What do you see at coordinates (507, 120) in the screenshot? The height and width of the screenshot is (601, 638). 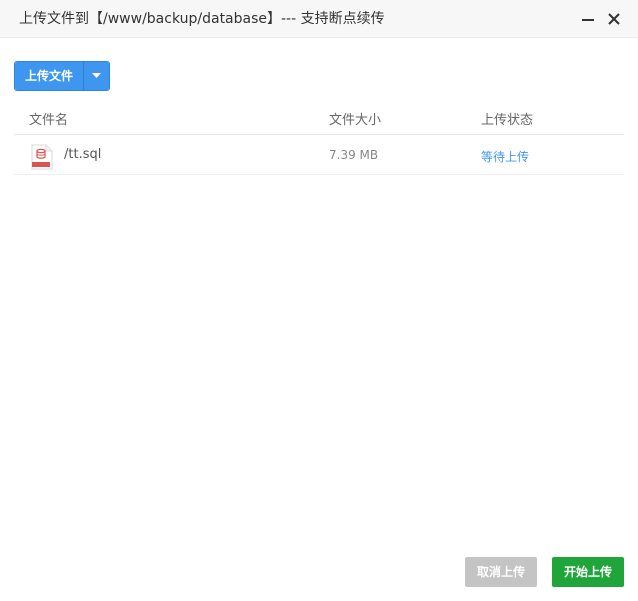 I see `column-header-status: 上传状态` at bounding box center [507, 120].